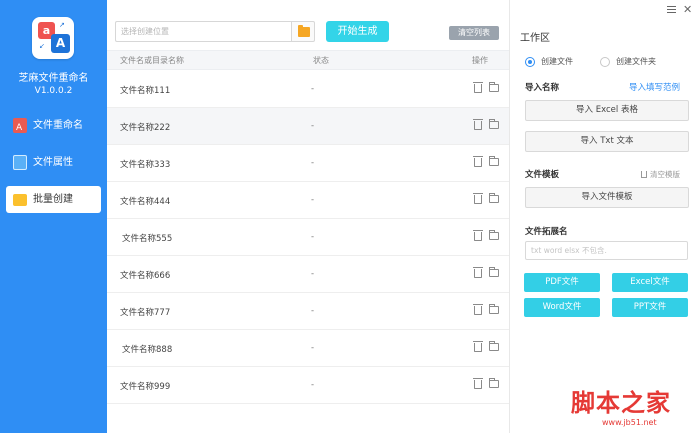  Describe the element at coordinates (20, 162) in the screenshot. I see `file-properties-icon` at that location.